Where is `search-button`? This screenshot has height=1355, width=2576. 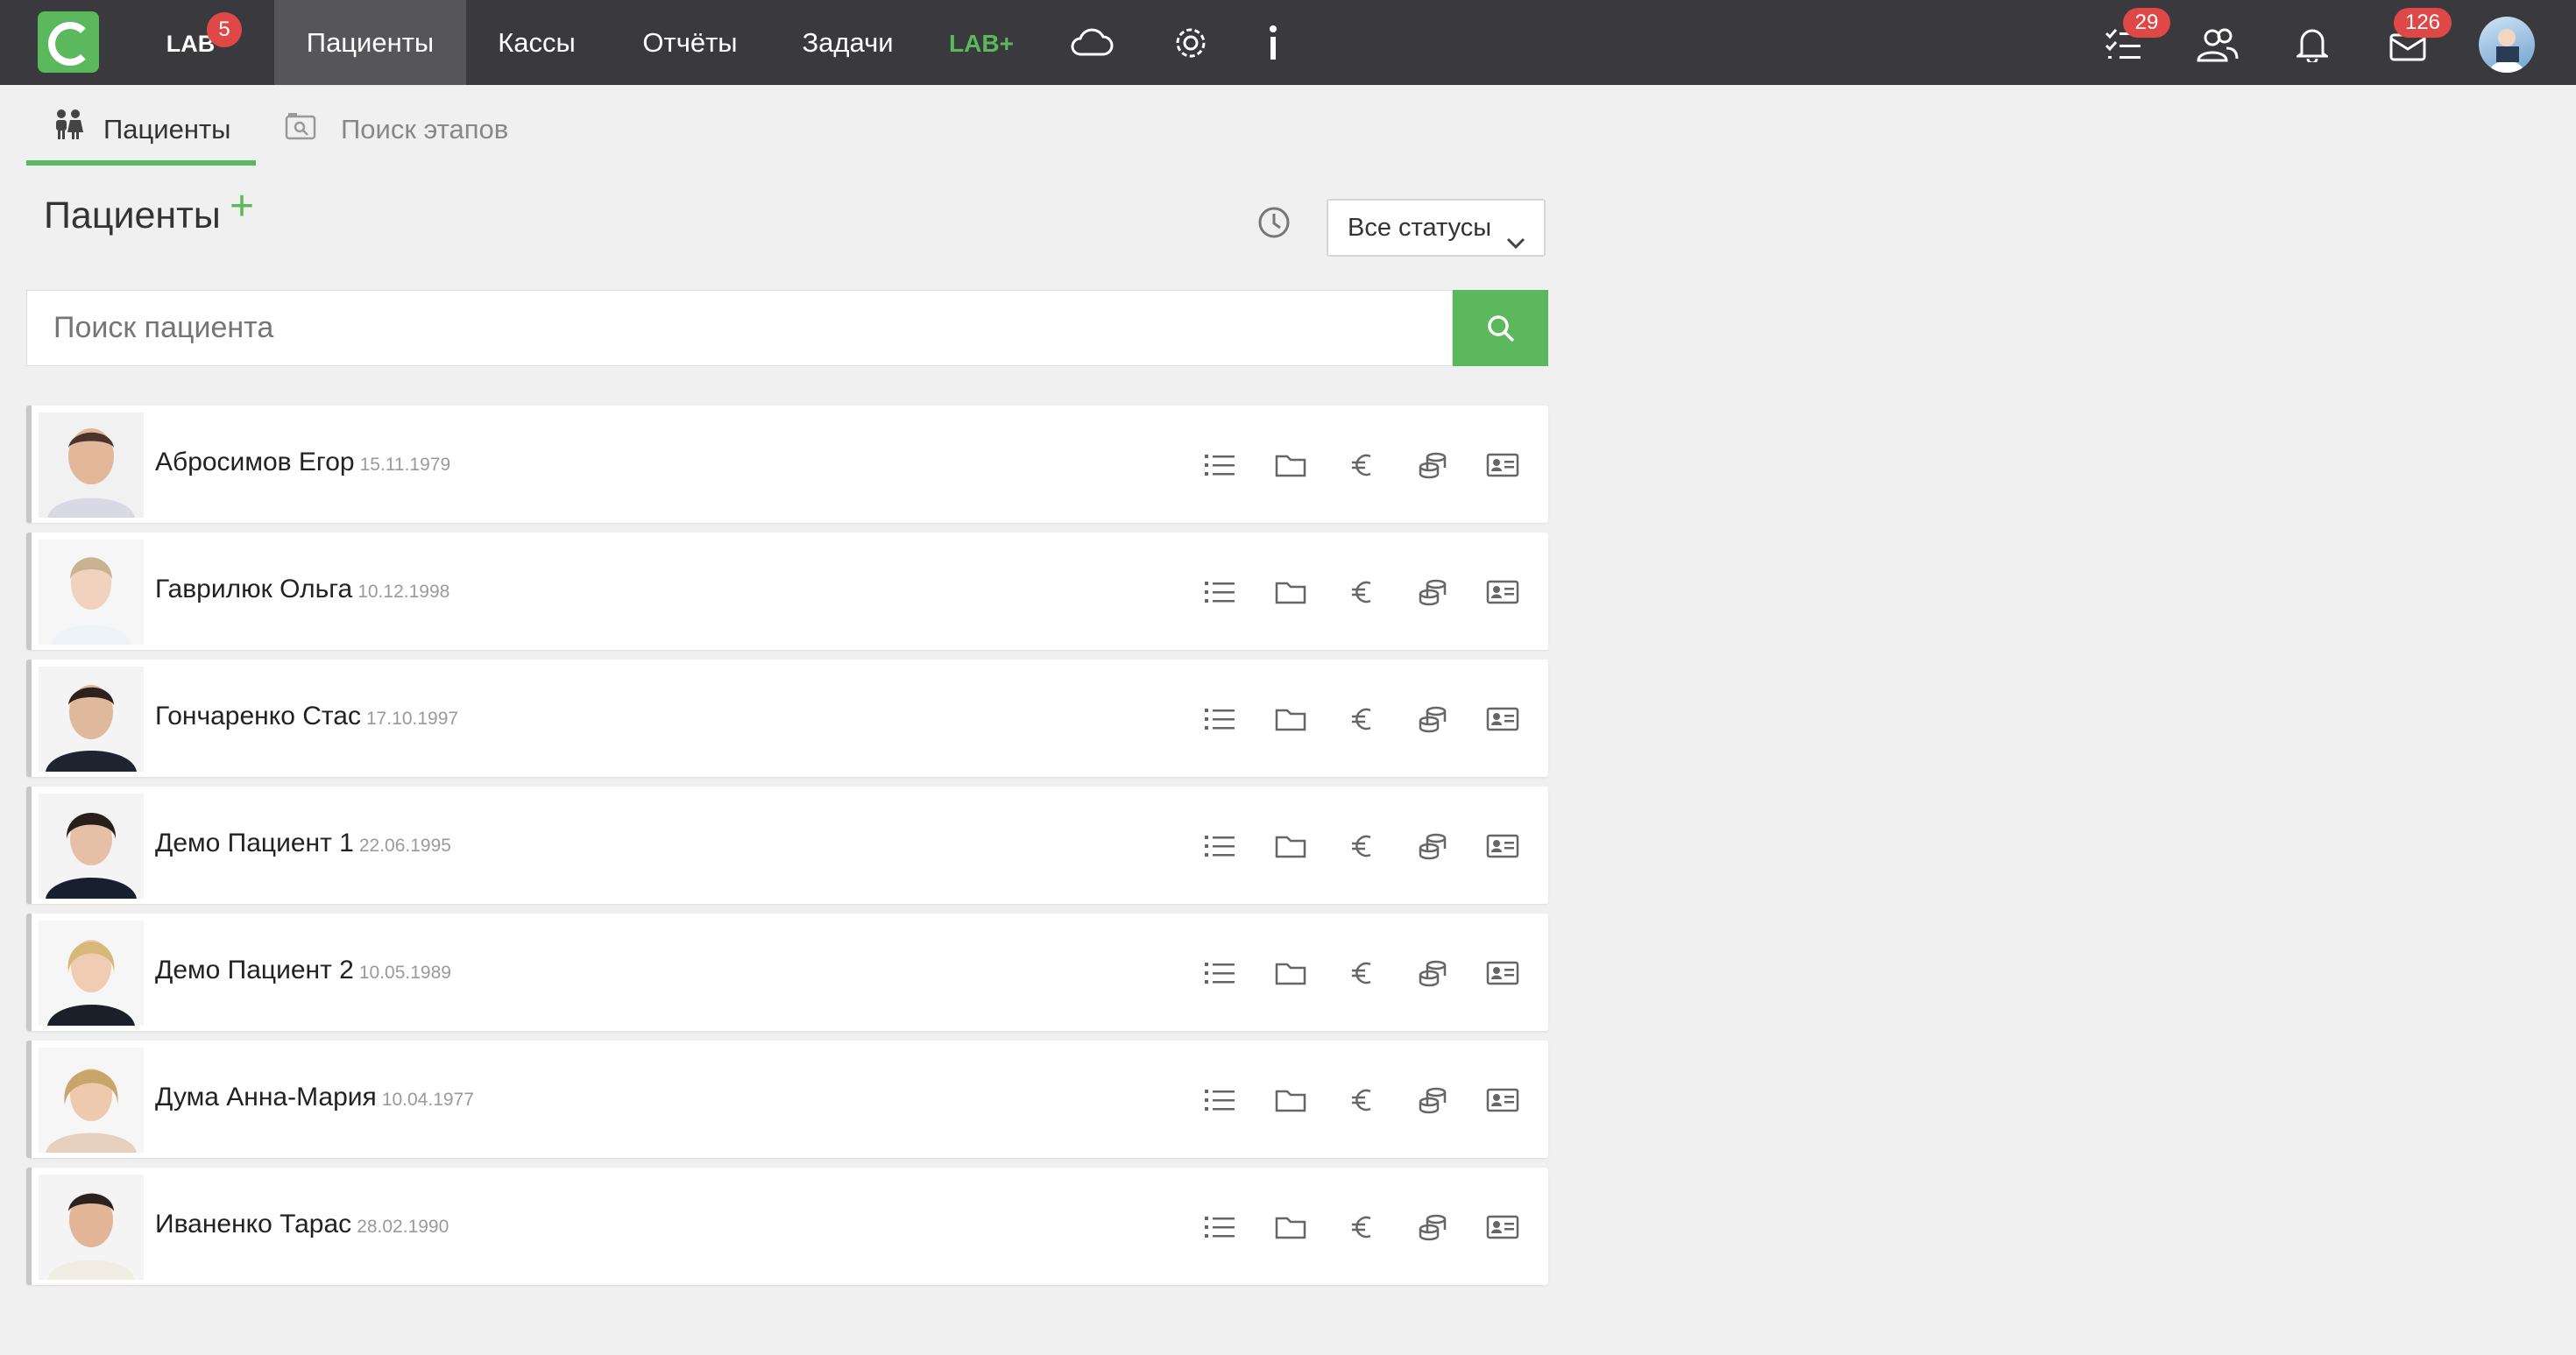 search-button is located at coordinates (1500, 328).